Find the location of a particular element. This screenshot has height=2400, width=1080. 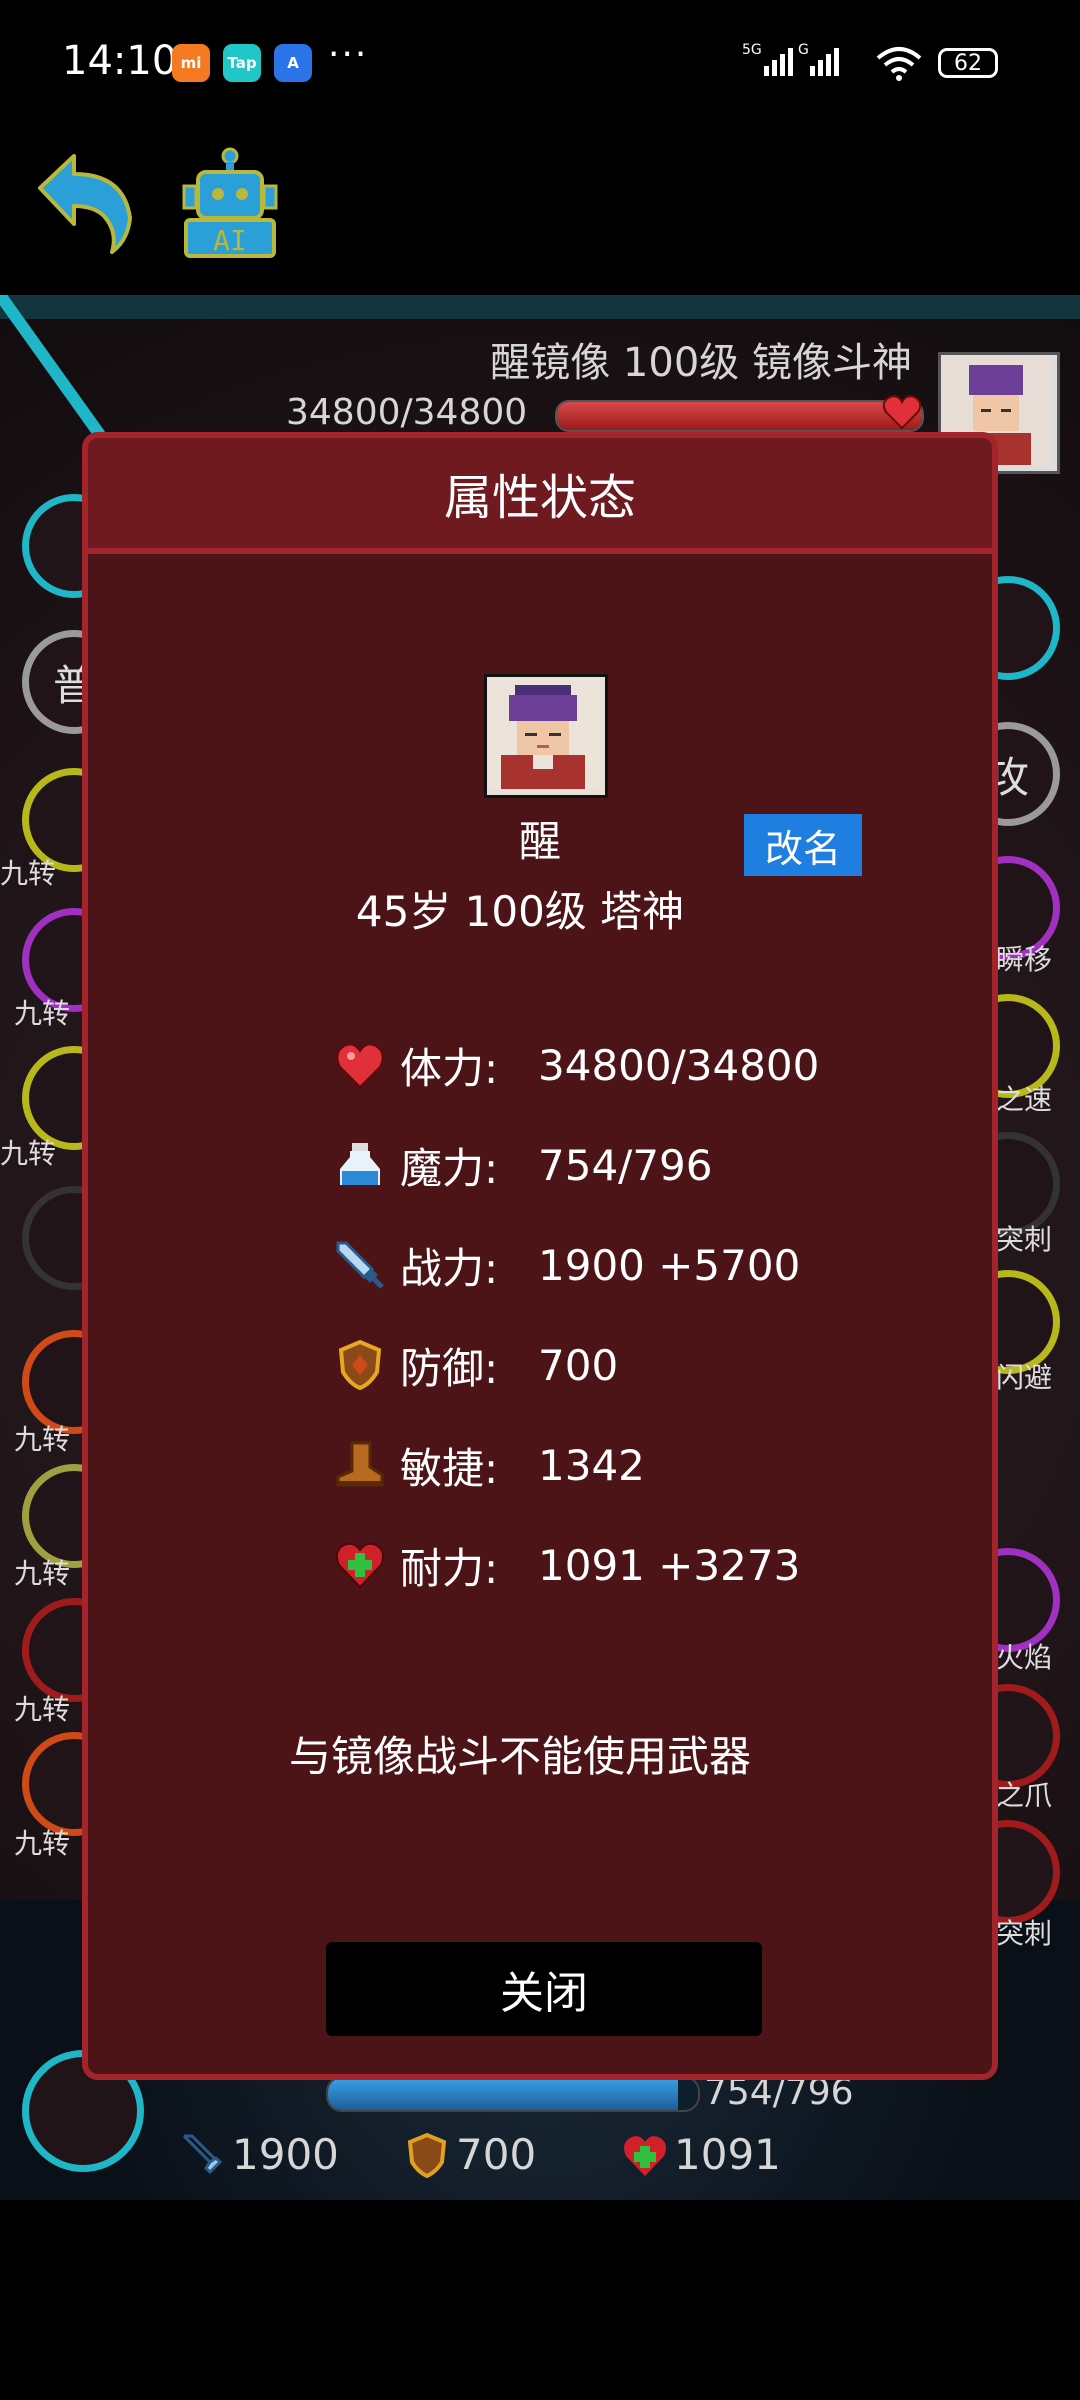

back-arrow-icon is located at coordinates (85, 203).